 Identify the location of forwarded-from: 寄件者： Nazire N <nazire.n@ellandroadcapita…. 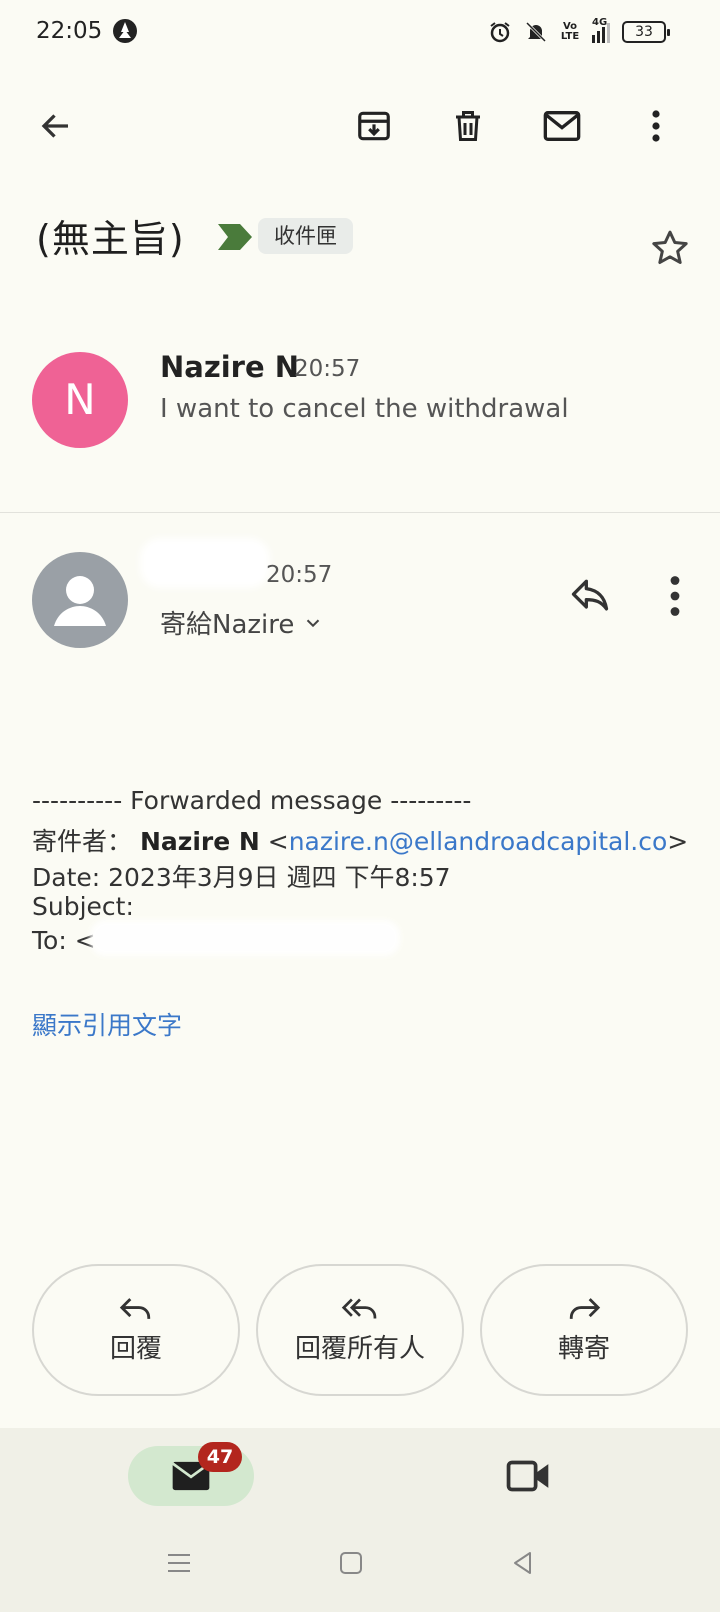
(360, 841).